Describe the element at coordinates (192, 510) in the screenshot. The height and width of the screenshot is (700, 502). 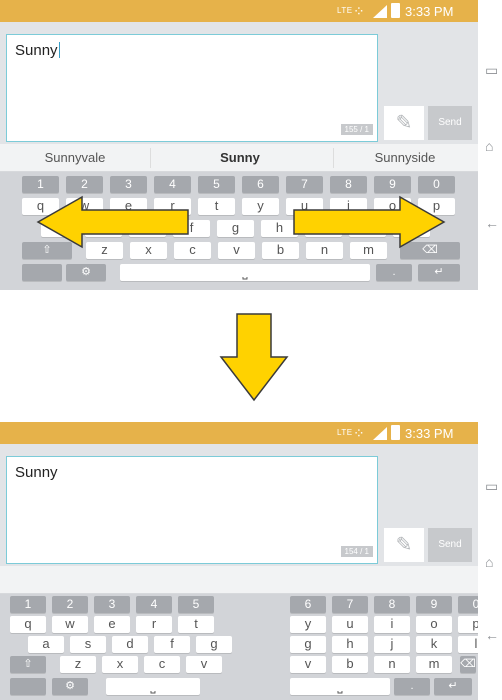
I see `message-input: Sunny 154 / 1` at that location.